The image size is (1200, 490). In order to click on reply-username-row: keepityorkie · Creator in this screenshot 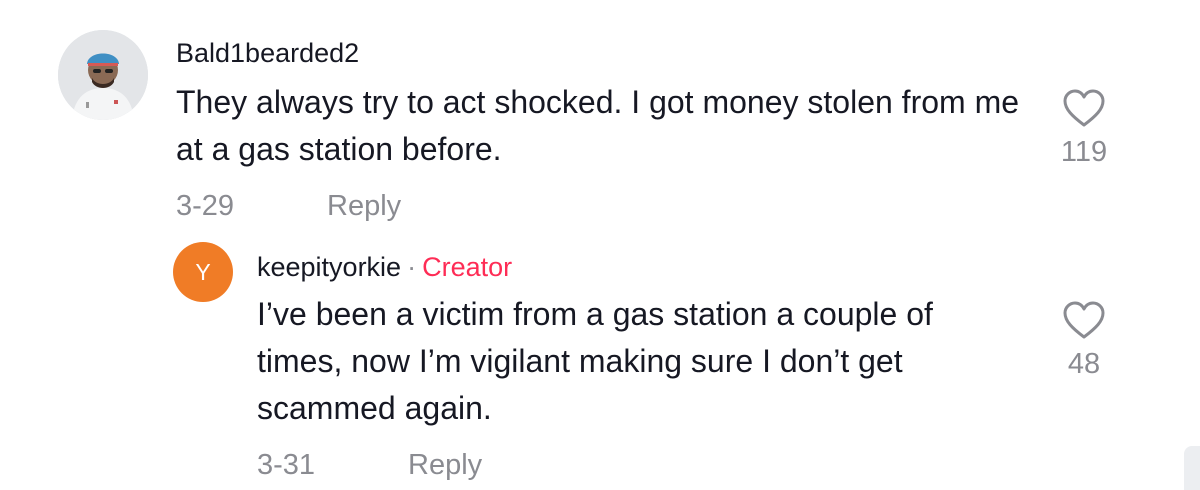, I will do `click(384, 267)`.